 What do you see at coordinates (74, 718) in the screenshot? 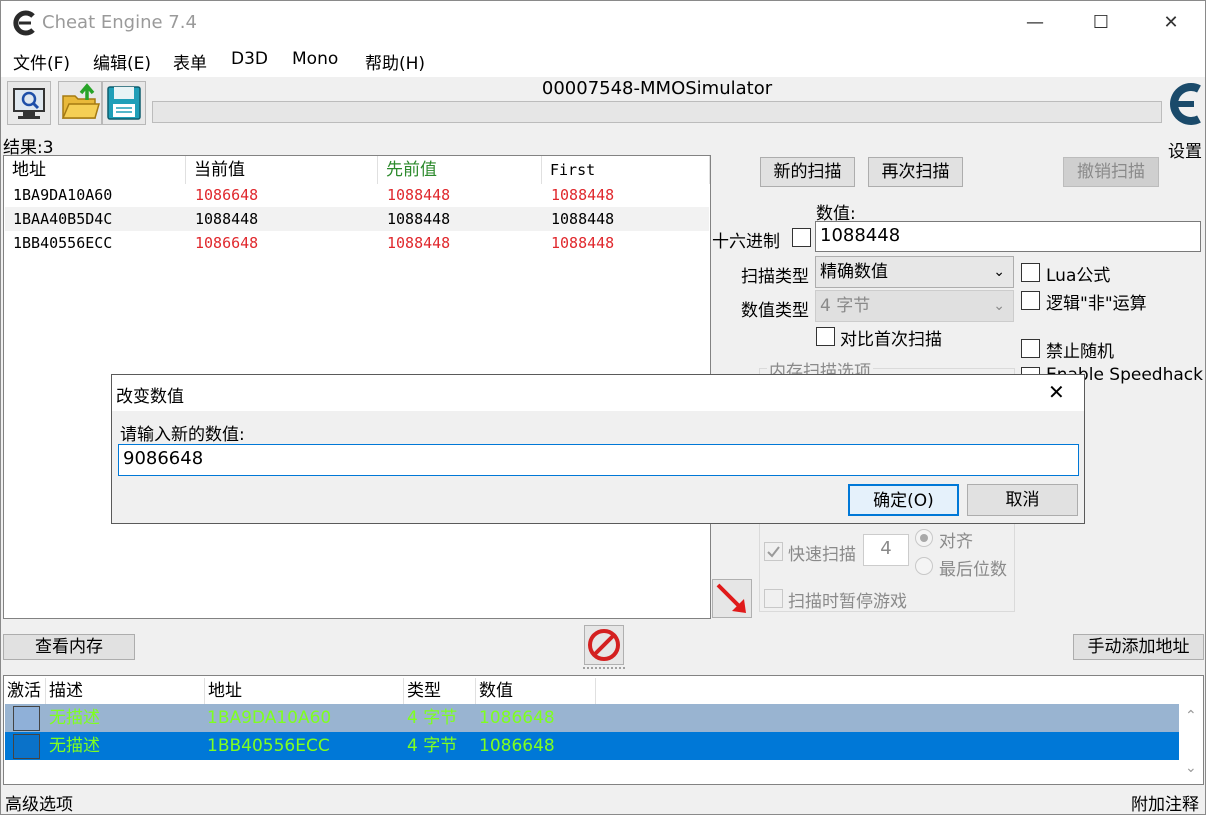
I see `row-description: 无描述` at bounding box center [74, 718].